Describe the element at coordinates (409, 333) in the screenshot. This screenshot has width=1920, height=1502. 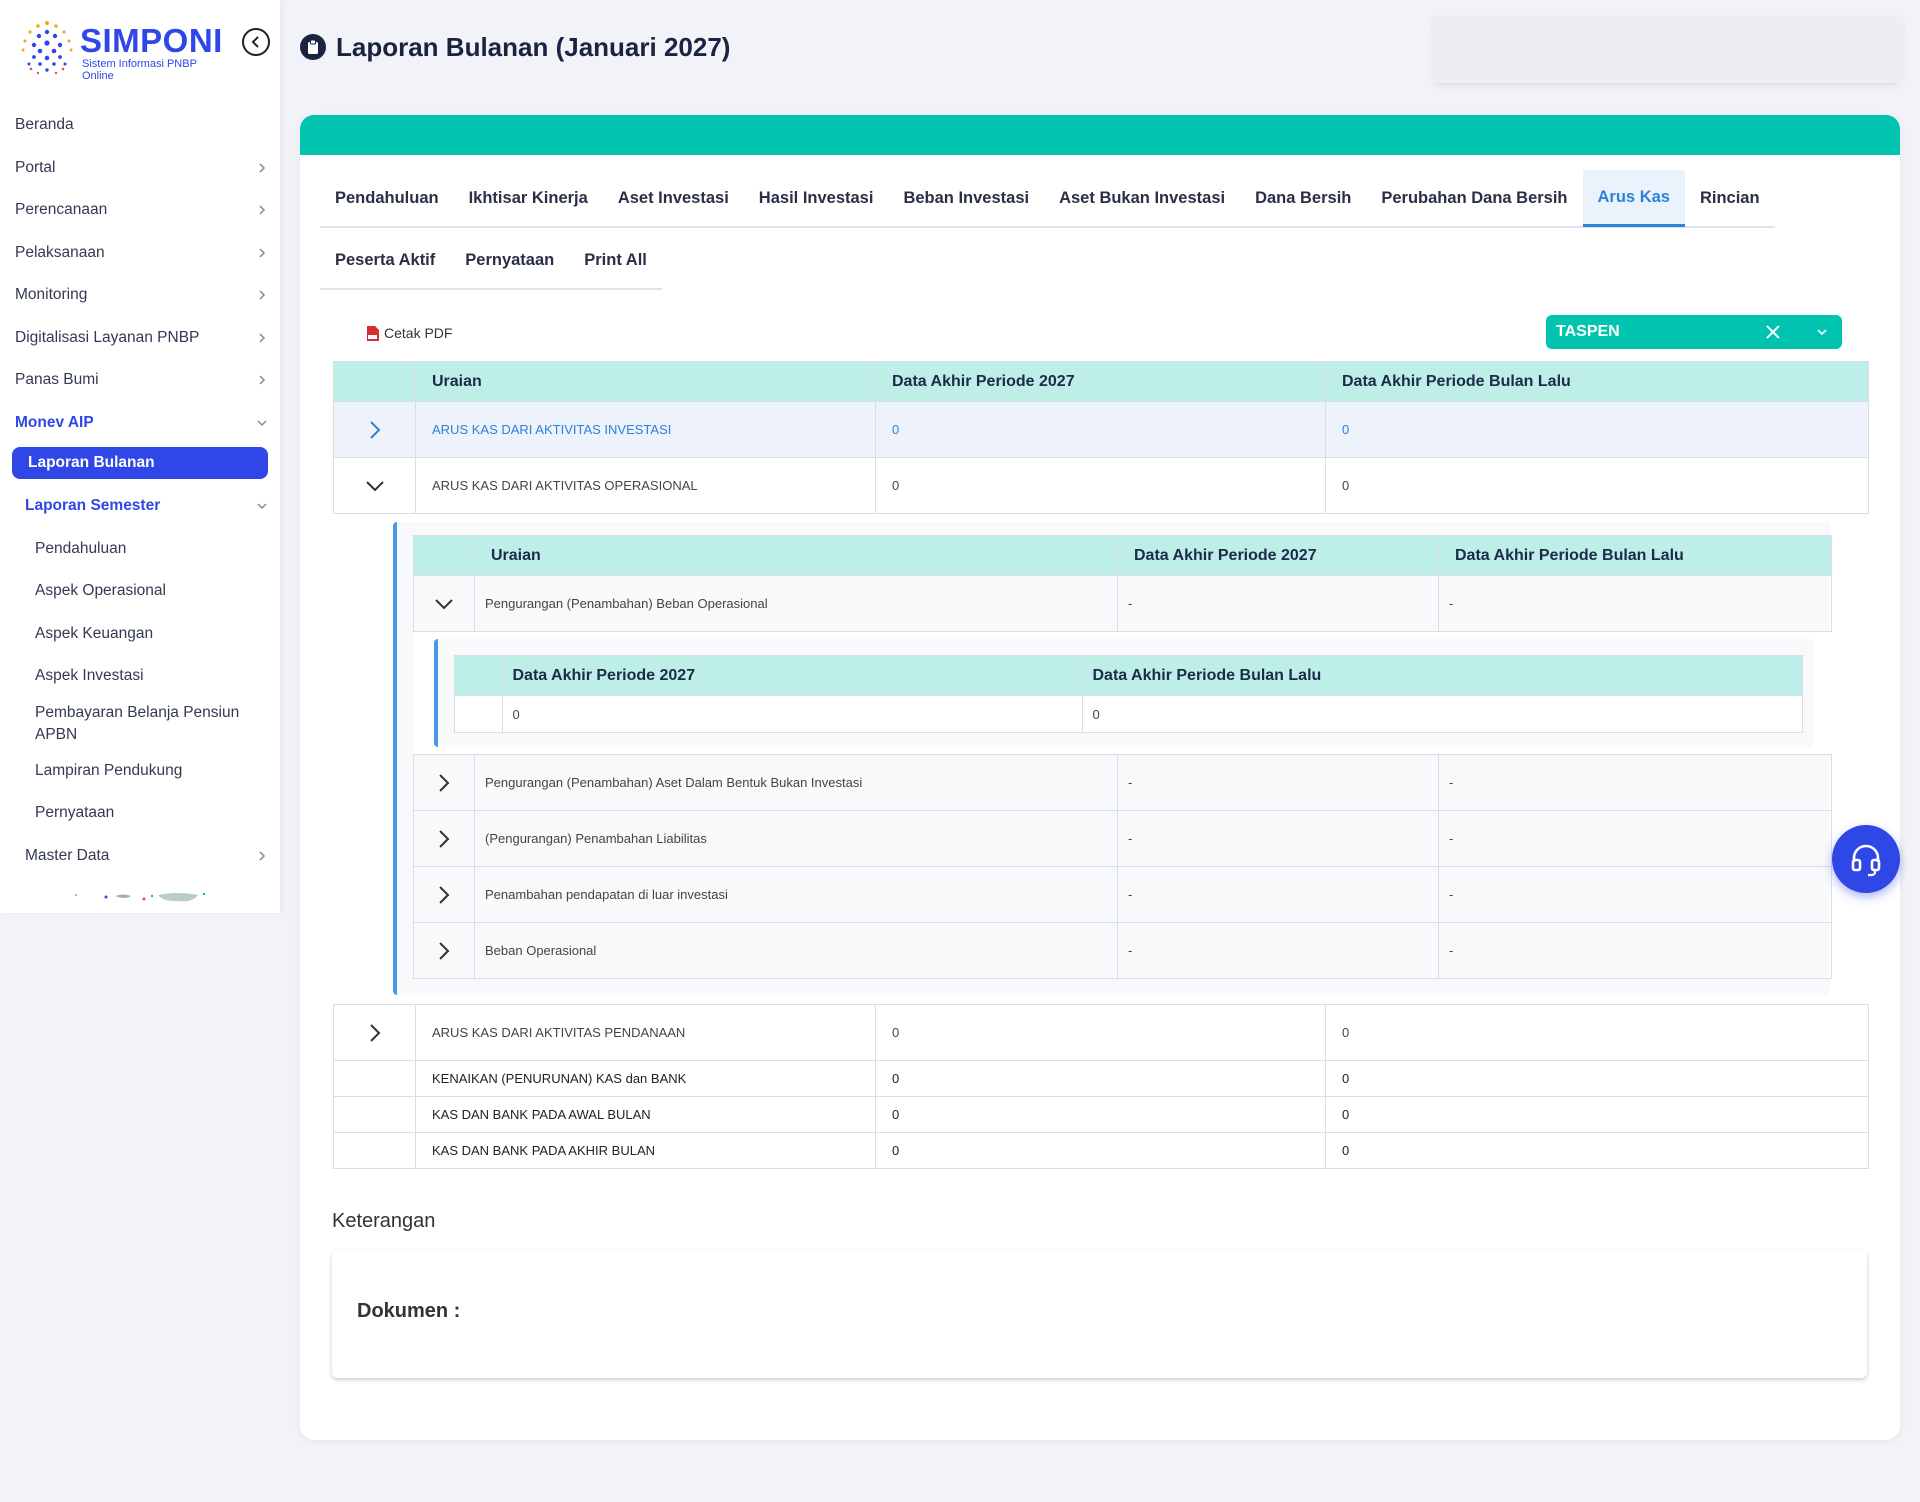
I see `cetak-pdf-button: Cetak PDF` at that location.